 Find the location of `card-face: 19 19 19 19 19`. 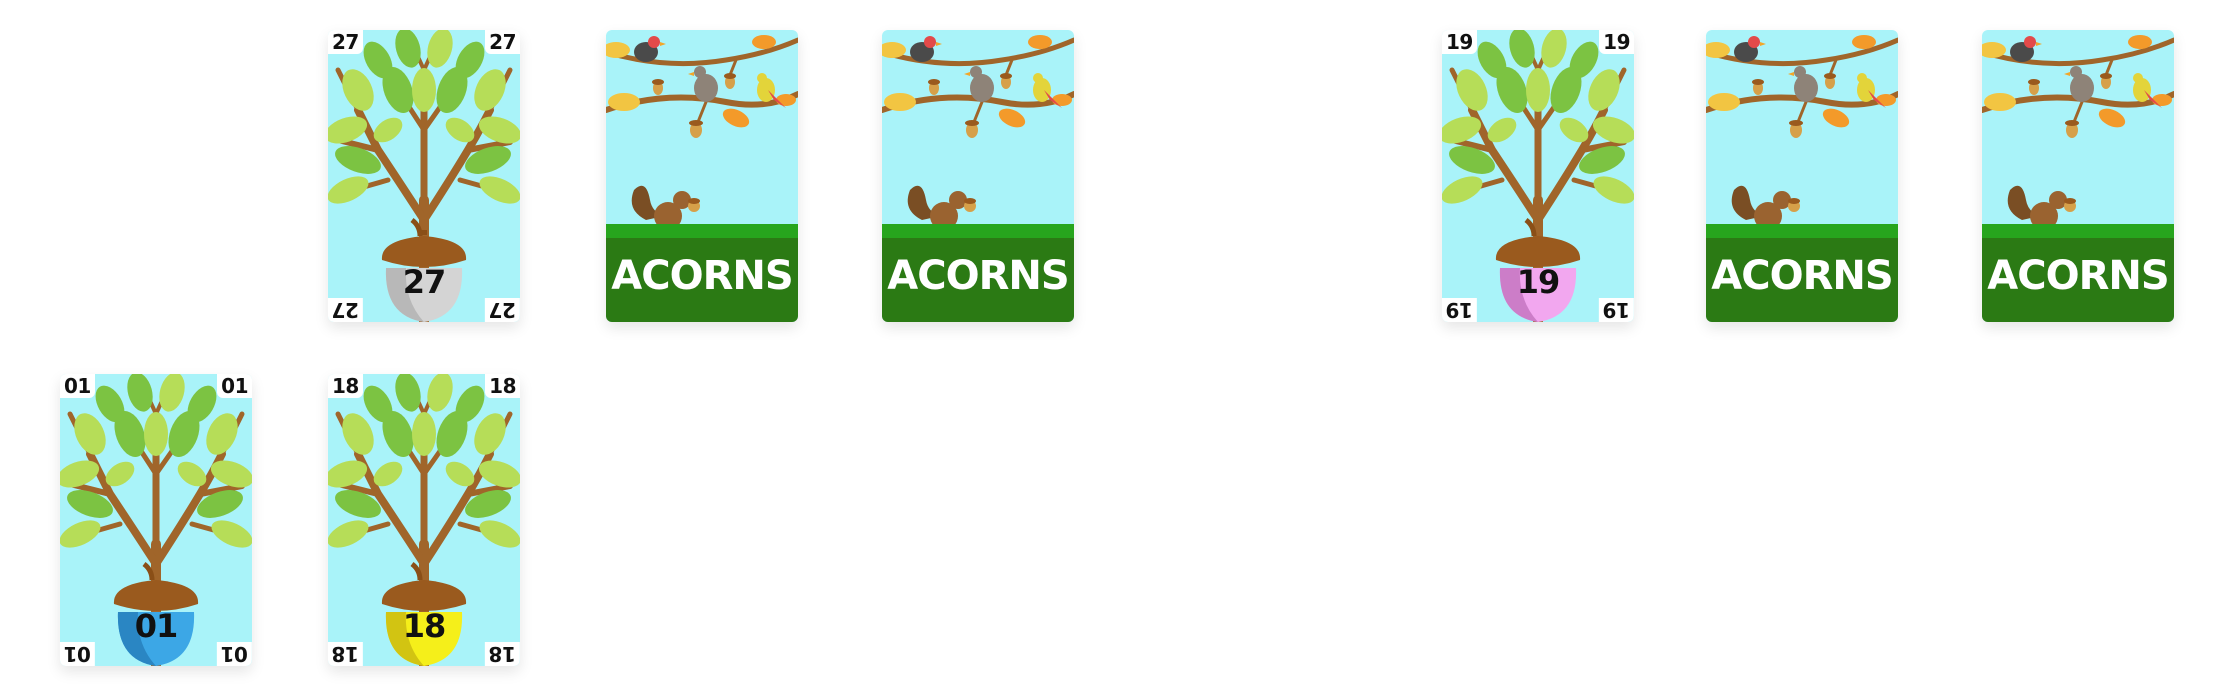

card-face: 19 19 19 19 19 is located at coordinates (1538, 176).